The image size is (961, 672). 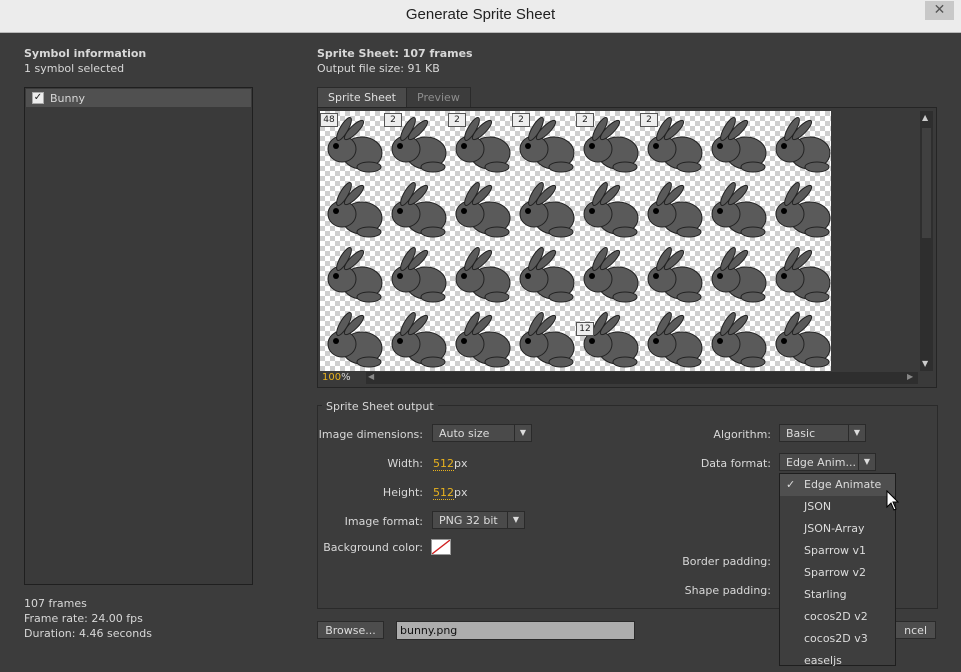 What do you see at coordinates (443, 493) in the screenshot?
I see `height-value: 512` at bounding box center [443, 493].